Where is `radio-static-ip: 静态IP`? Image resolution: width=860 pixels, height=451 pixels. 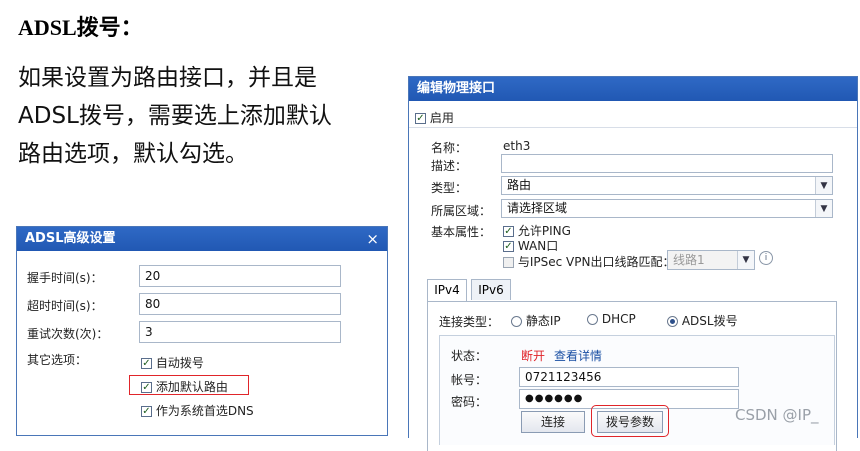
radio-static-ip: 静态IP is located at coordinates (536, 320).